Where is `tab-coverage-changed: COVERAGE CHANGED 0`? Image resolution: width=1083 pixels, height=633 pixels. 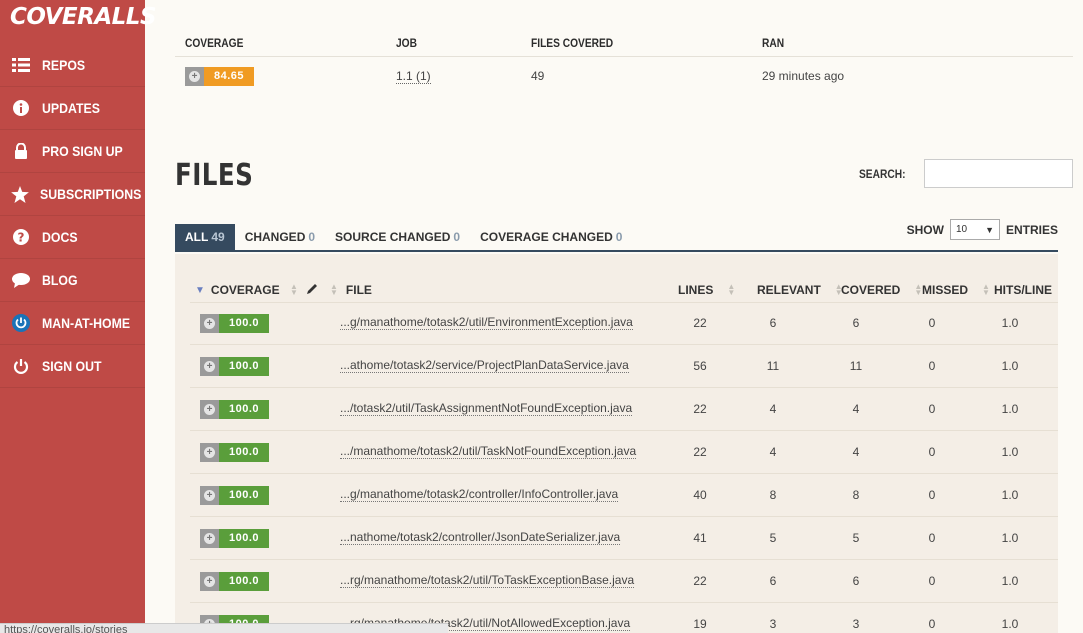
tab-coverage-changed: COVERAGE CHANGED 0 is located at coordinates (551, 237).